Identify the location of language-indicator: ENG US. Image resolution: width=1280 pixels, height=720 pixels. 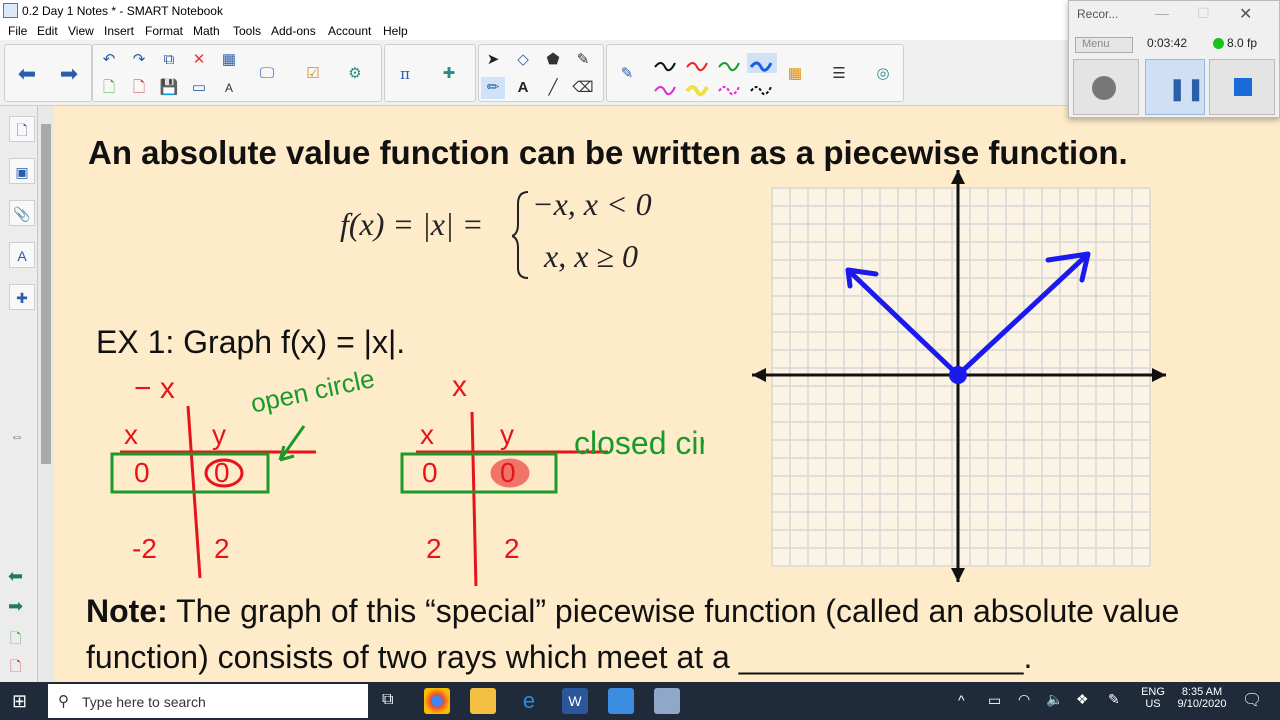
(1153, 698).